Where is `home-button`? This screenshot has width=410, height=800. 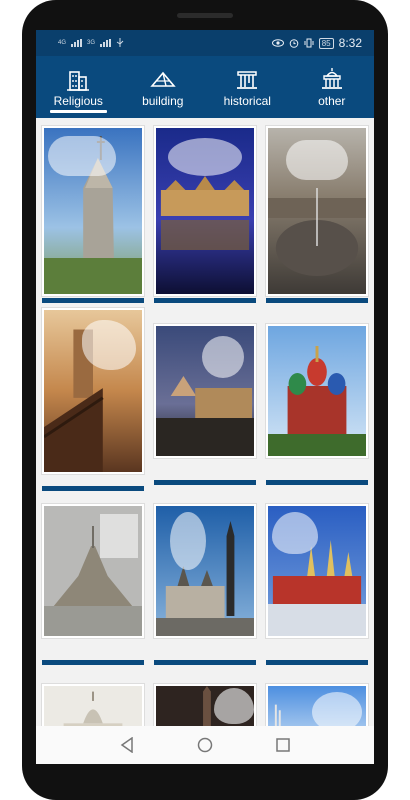 home-button is located at coordinates (205, 745).